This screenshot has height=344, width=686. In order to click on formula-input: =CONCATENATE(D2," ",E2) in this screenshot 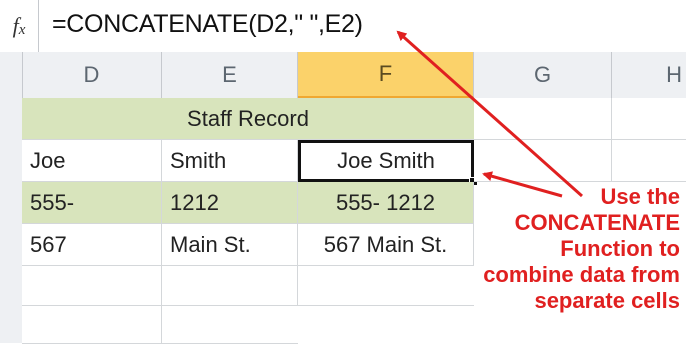, I will do `click(207, 24)`.